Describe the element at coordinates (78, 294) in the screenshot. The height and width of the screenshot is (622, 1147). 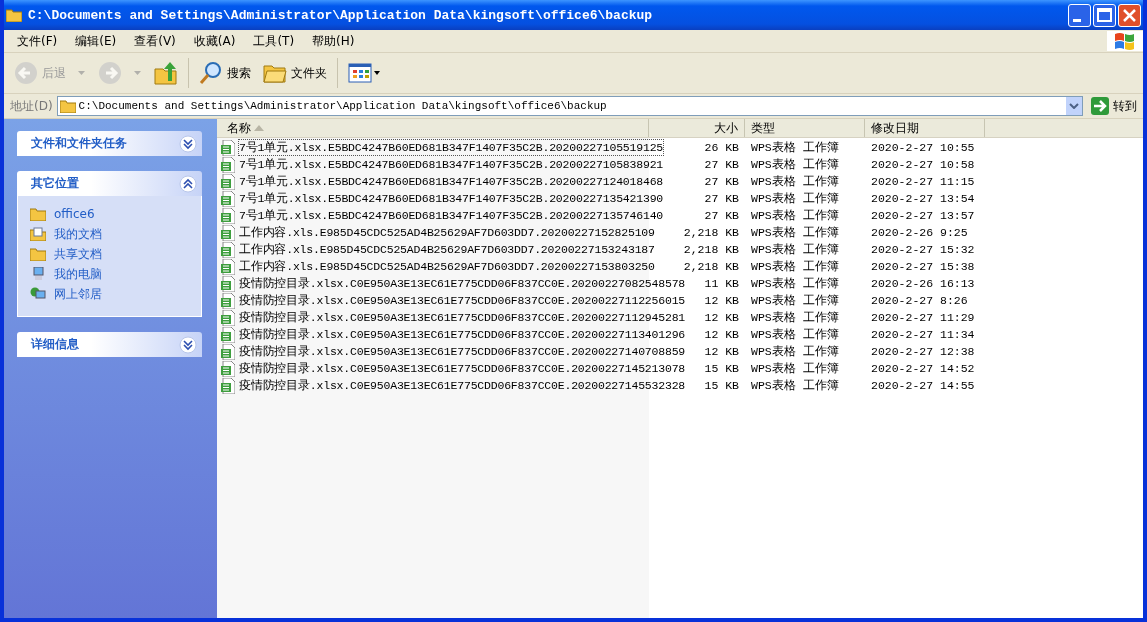
I see `place-link: 网上邻居` at that location.